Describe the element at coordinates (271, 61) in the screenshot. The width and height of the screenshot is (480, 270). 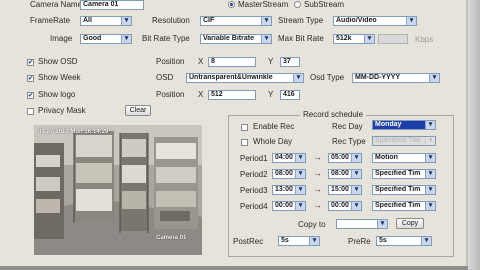
I see `osd-y-label: Y` at that location.